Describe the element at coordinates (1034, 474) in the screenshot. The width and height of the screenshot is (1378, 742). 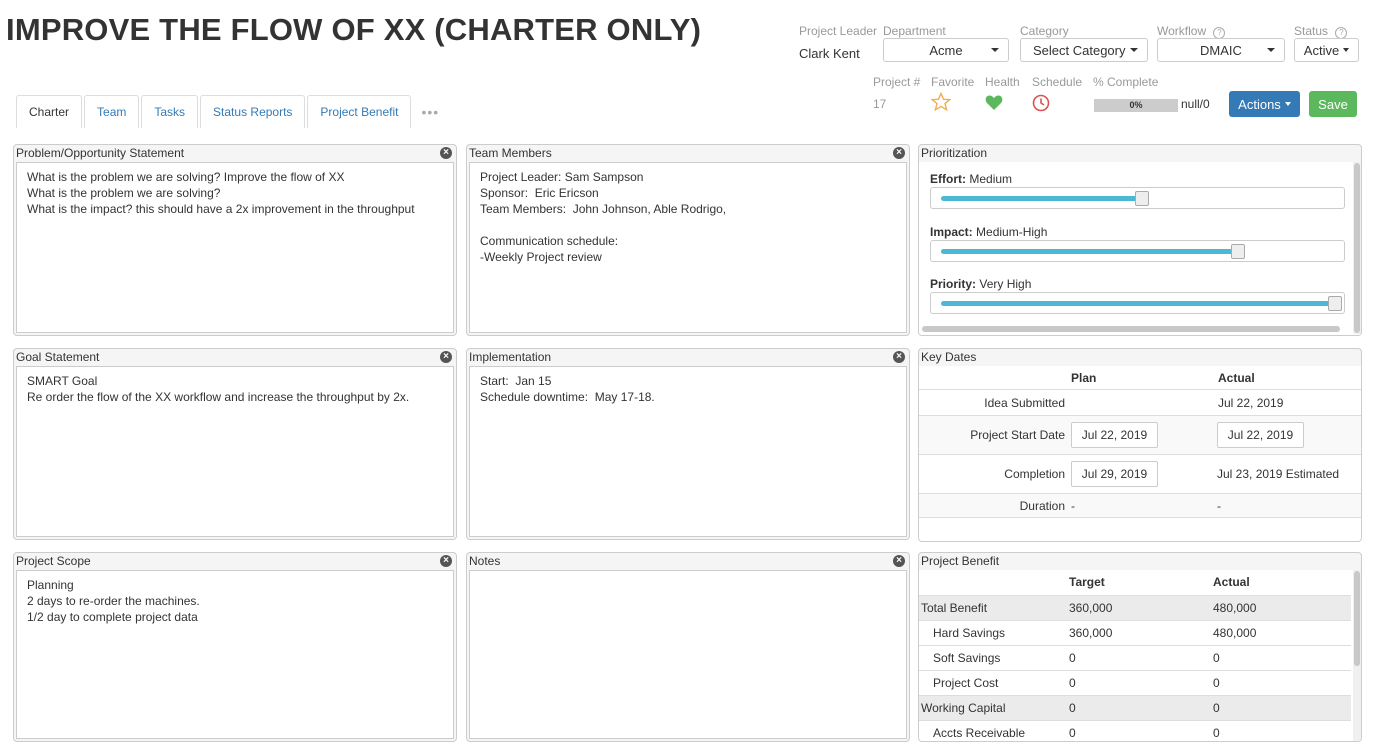
I see `row-label: Completion` at that location.